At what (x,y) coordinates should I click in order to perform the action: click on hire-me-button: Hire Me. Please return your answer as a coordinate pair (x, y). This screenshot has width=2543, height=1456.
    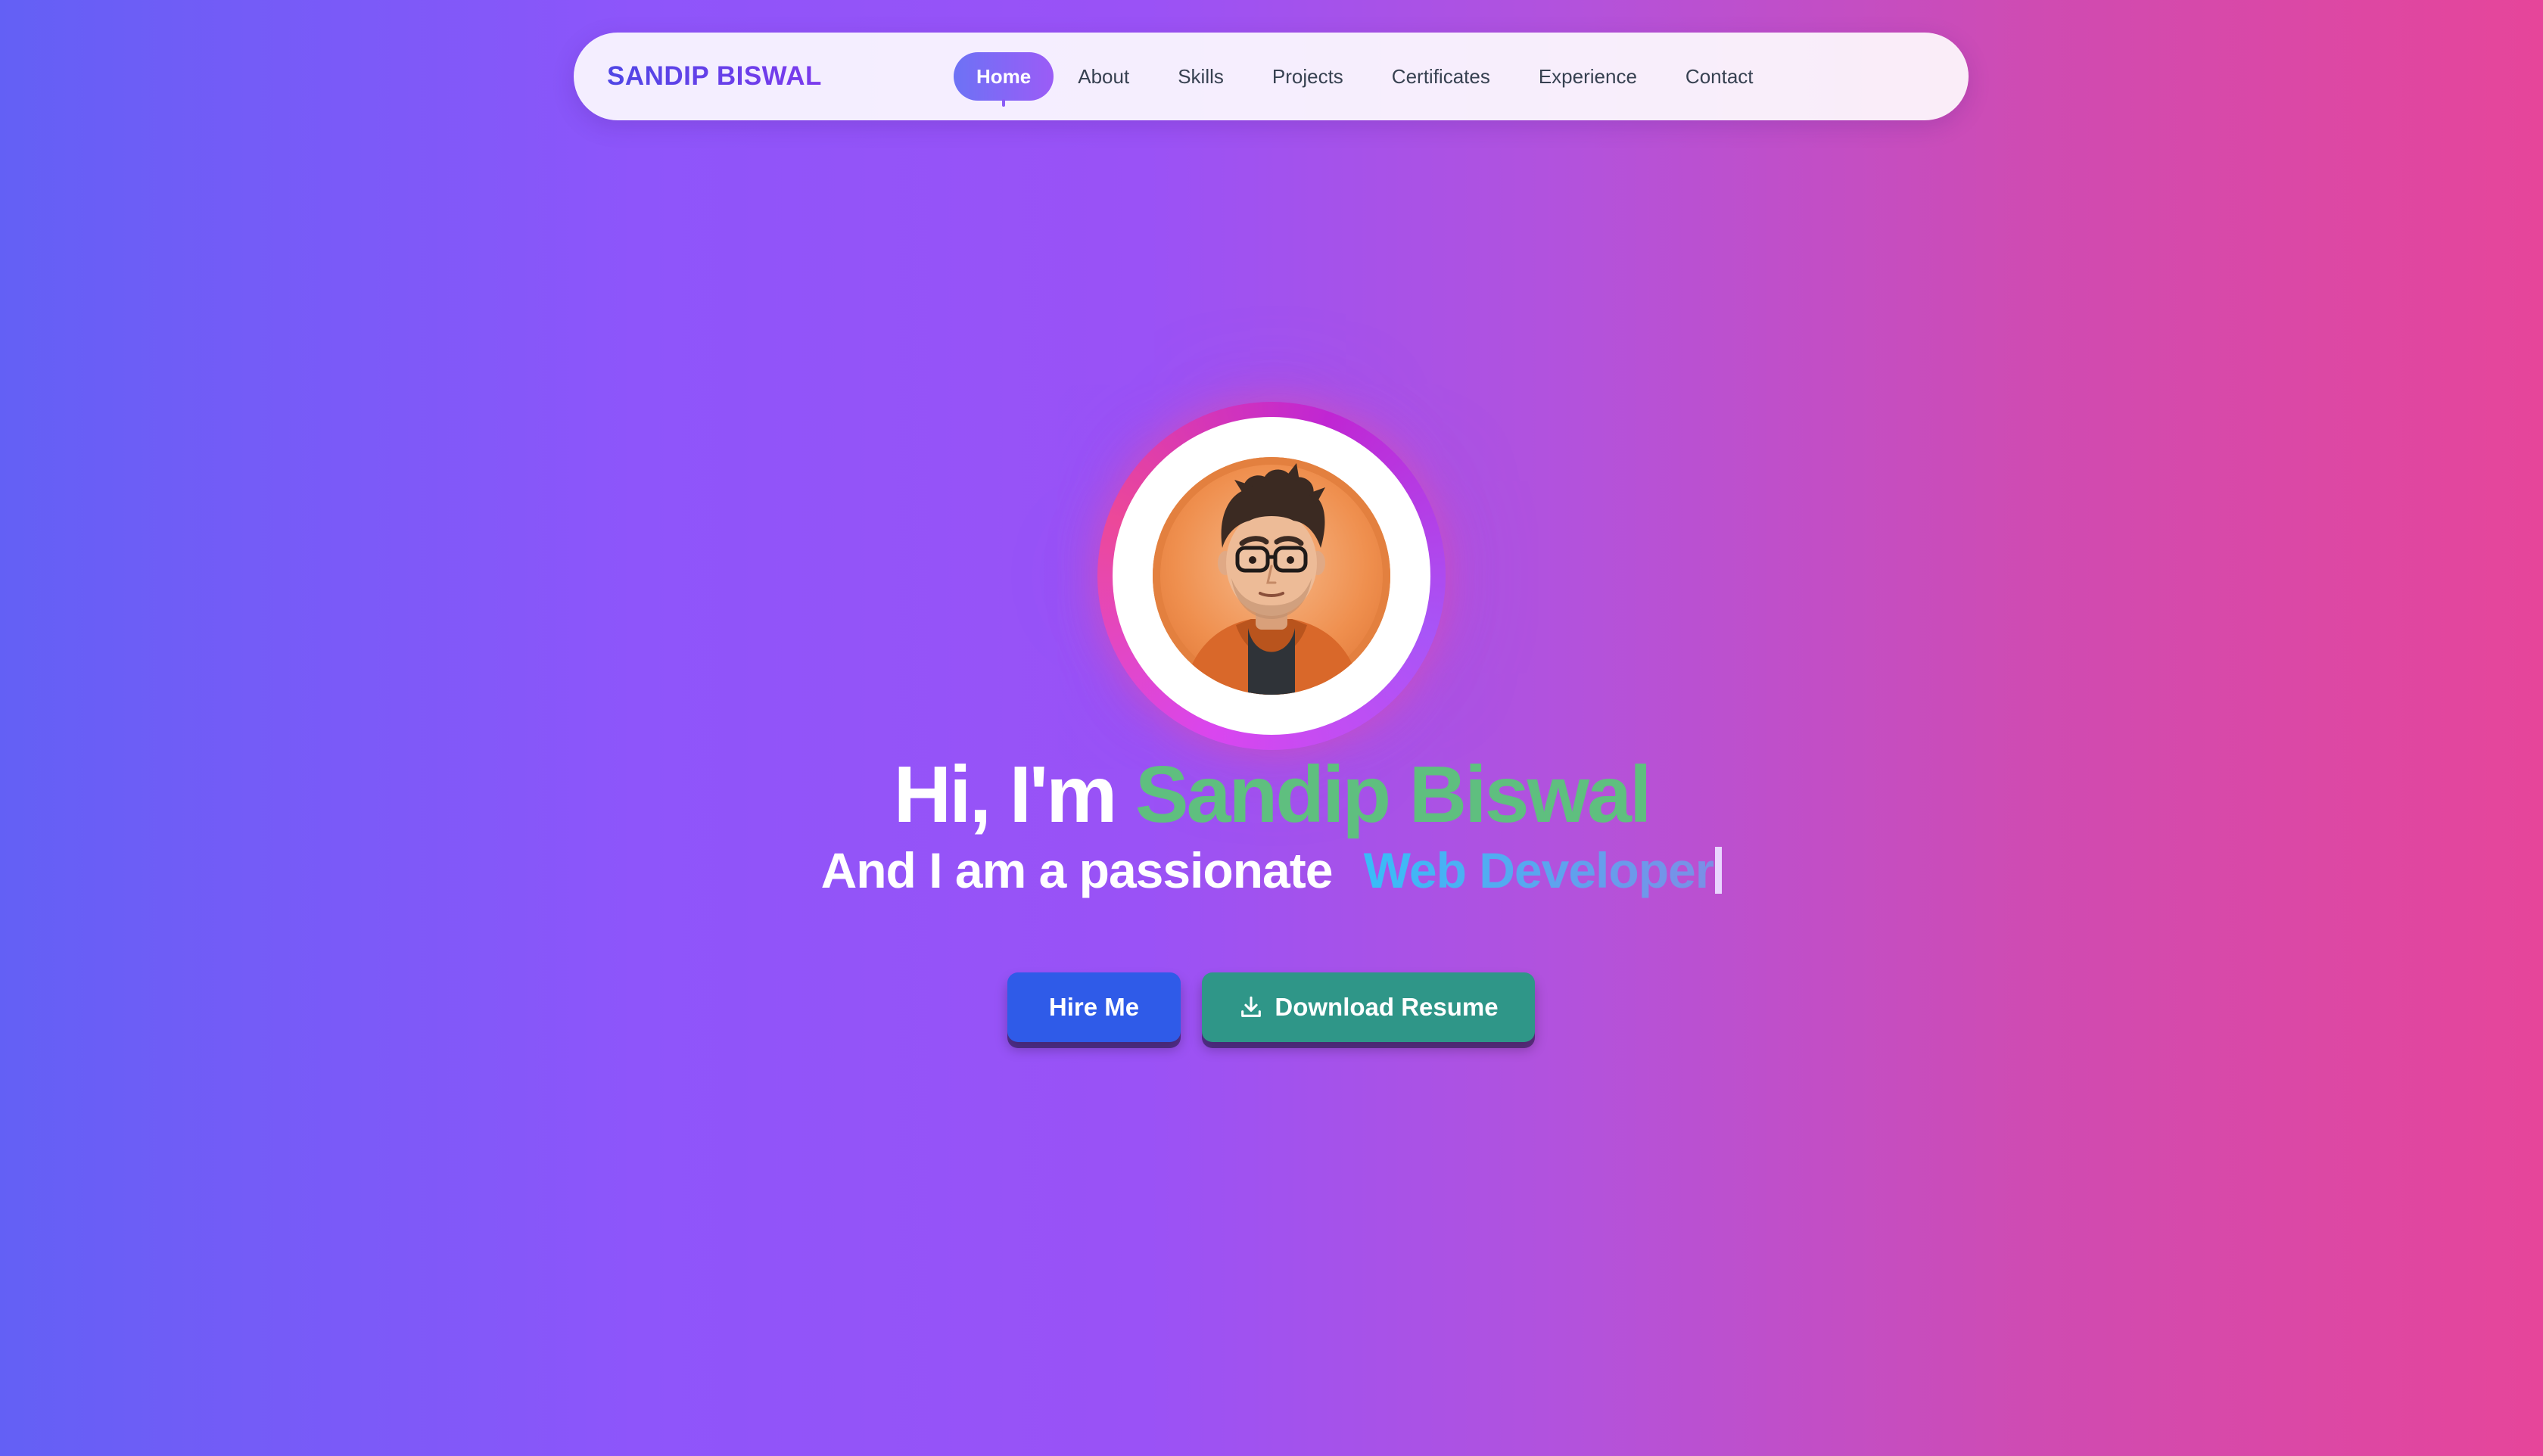
    Looking at the image, I should click on (1094, 1007).